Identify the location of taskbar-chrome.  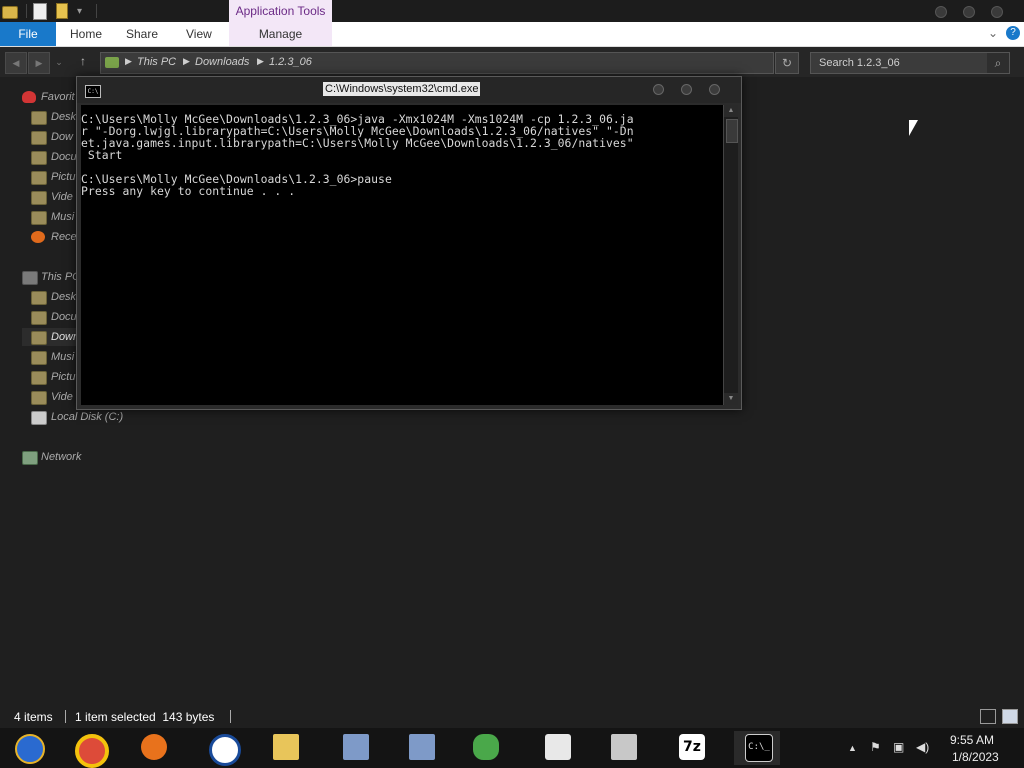
(87, 749).